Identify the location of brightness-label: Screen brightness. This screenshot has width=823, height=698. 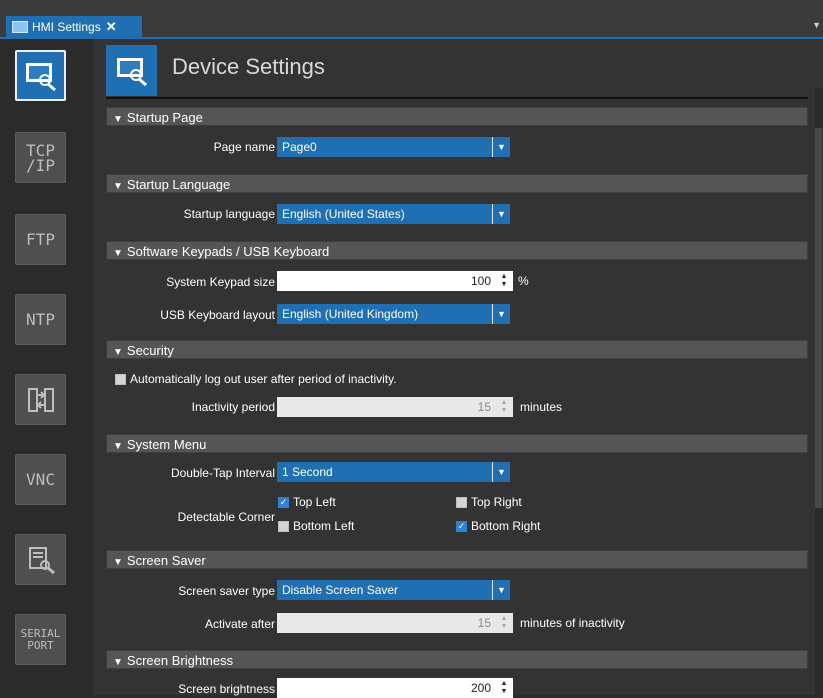
(226, 689).